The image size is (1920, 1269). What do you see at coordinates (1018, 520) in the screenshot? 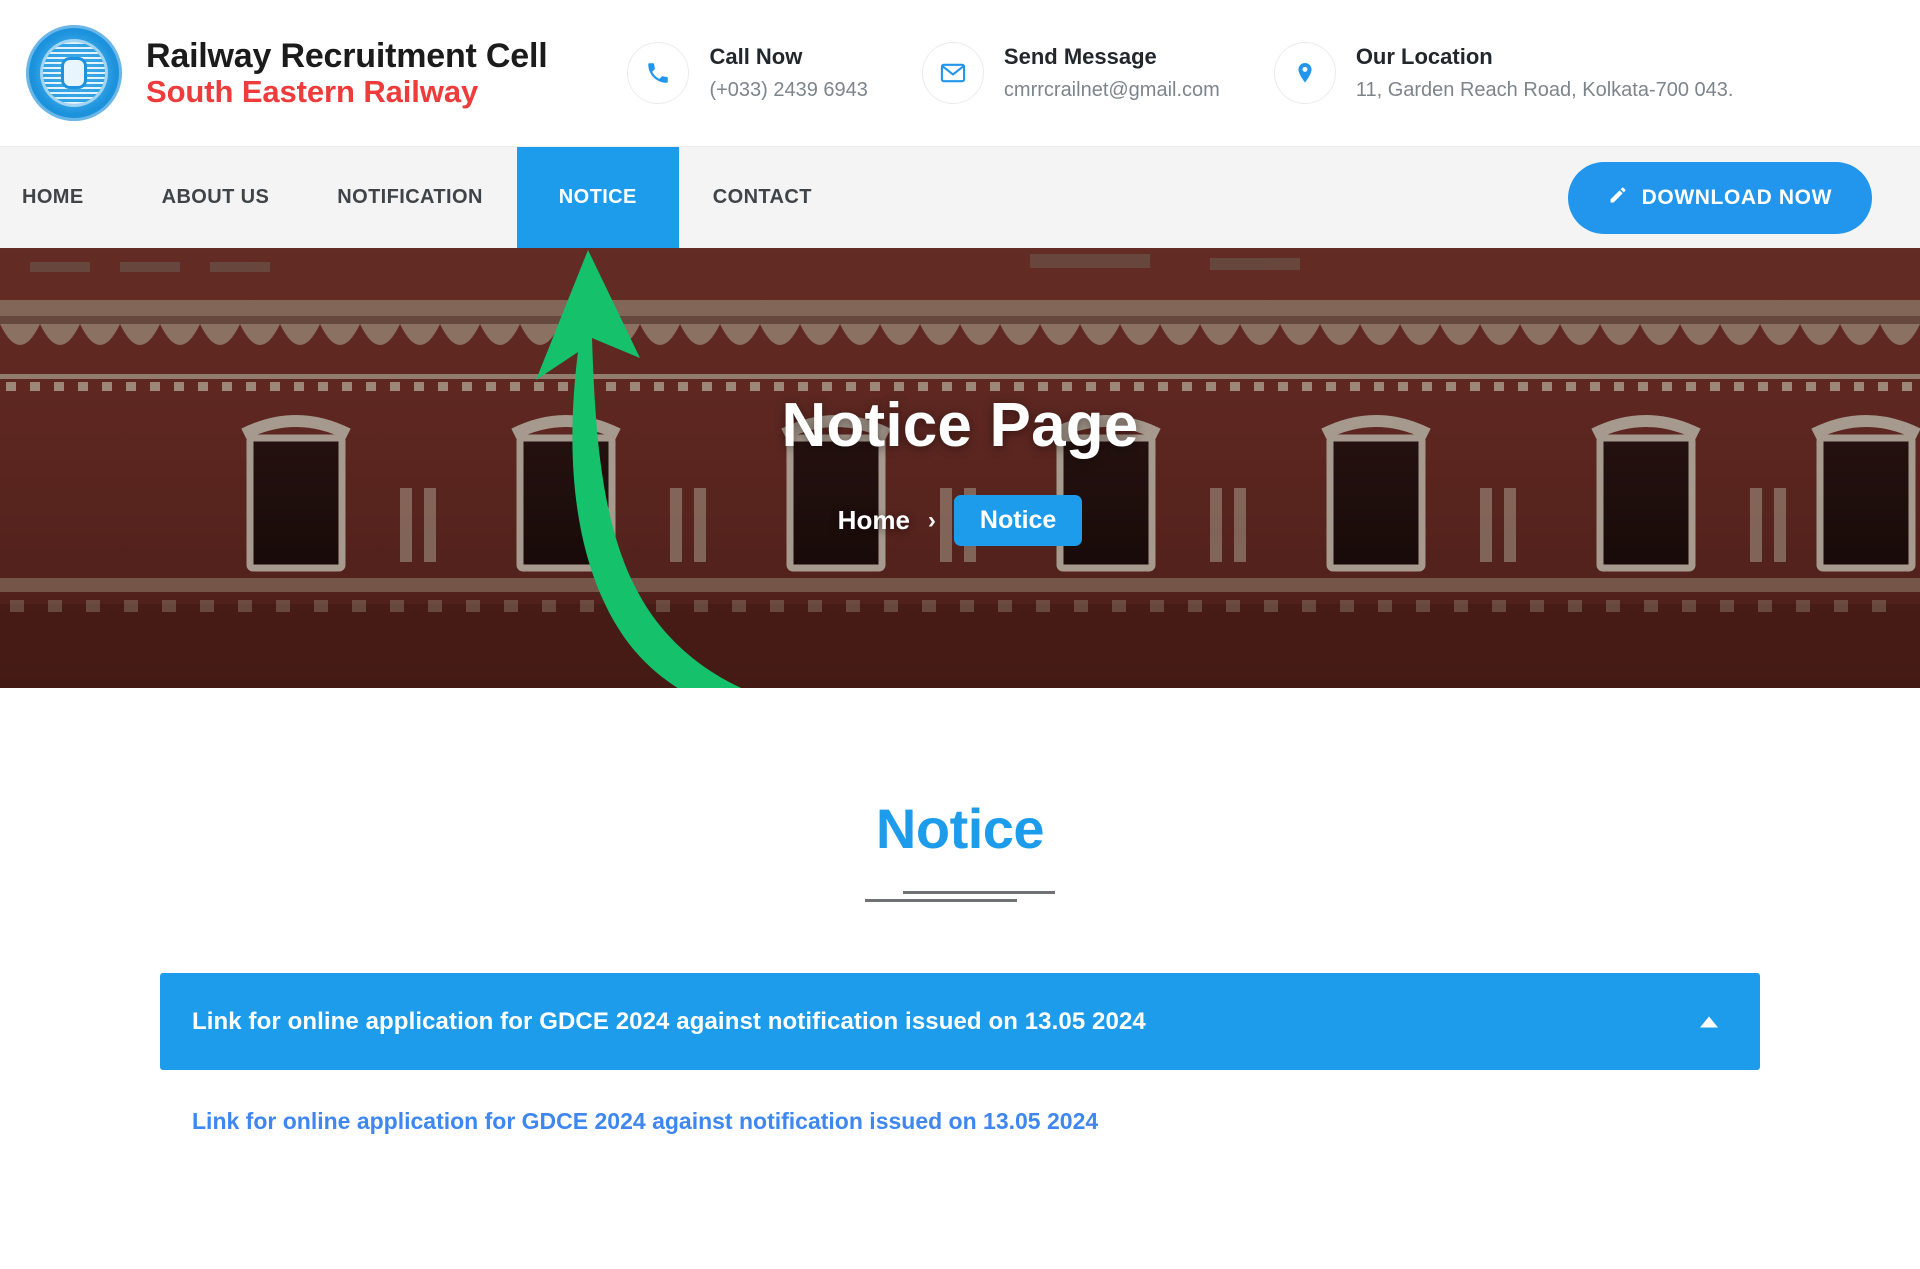
I see `breadcrumb-current: Notice` at bounding box center [1018, 520].